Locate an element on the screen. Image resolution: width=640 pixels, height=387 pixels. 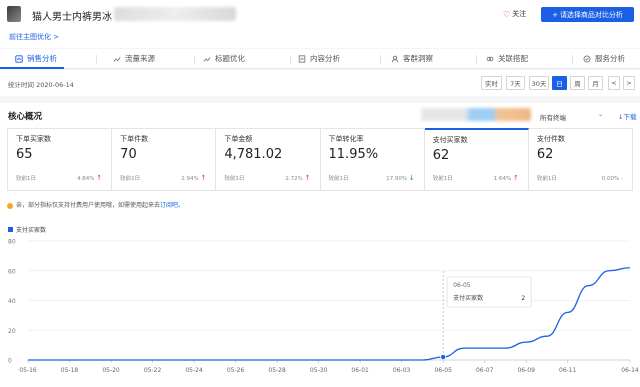
subscription-notice: 亲，部分指标仅支持付费用户使用哦，如需使用起来去订阅吧。 is located at coordinates (95, 204).